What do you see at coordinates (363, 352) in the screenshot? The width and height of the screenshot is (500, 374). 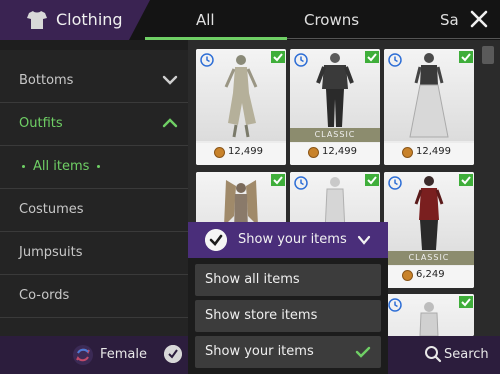 I see `selected-check-icon` at bounding box center [363, 352].